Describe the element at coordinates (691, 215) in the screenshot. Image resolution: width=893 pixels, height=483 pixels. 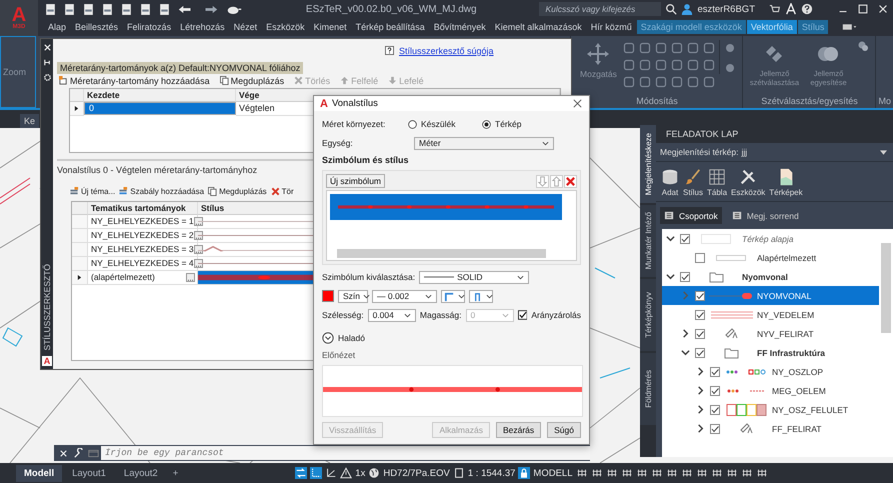
I see `view-toggle-button: Csoportok` at that location.